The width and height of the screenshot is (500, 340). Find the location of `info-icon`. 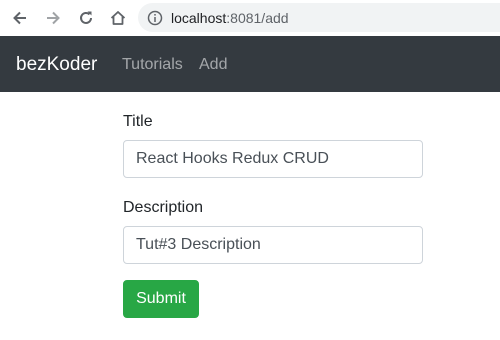

info-icon is located at coordinates (155, 18).